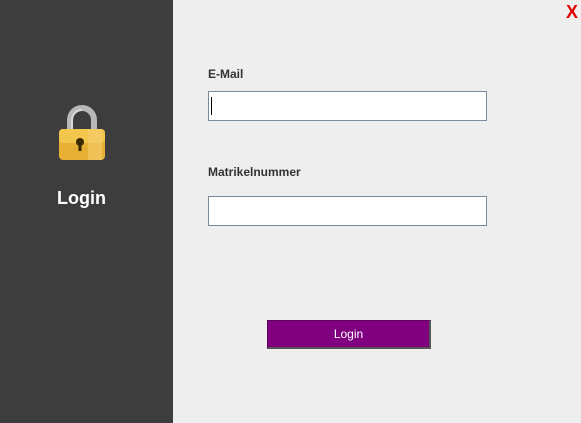  Describe the element at coordinates (82, 132) in the screenshot. I see `lock-icon` at that location.